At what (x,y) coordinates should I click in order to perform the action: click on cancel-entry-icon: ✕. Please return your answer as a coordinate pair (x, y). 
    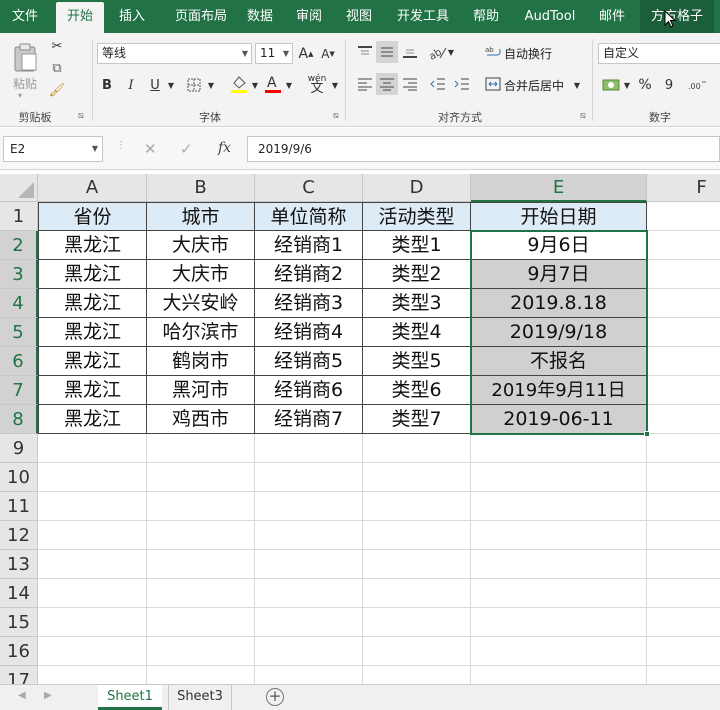
    Looking at the image, I should click on (150, 149).